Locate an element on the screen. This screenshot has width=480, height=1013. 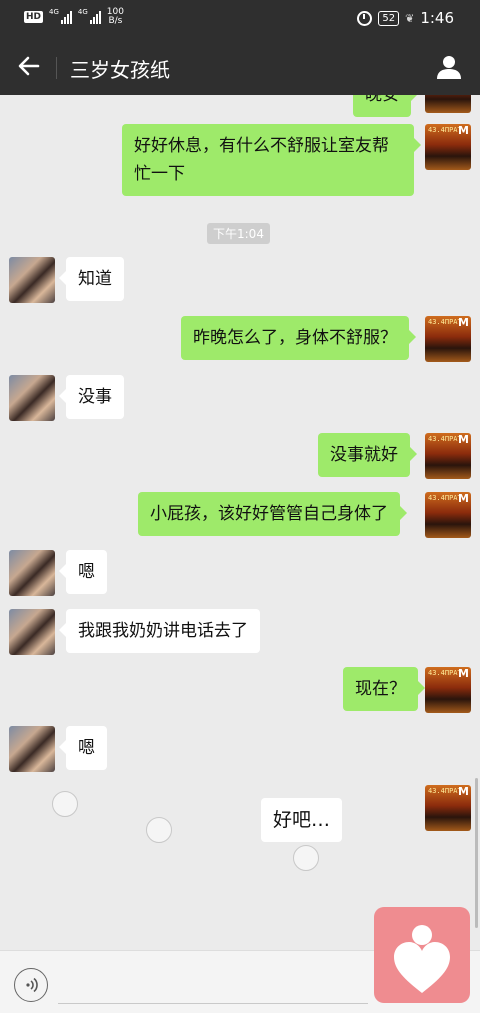
network-speed: 100 B/s is located at coordinates (115, 17).